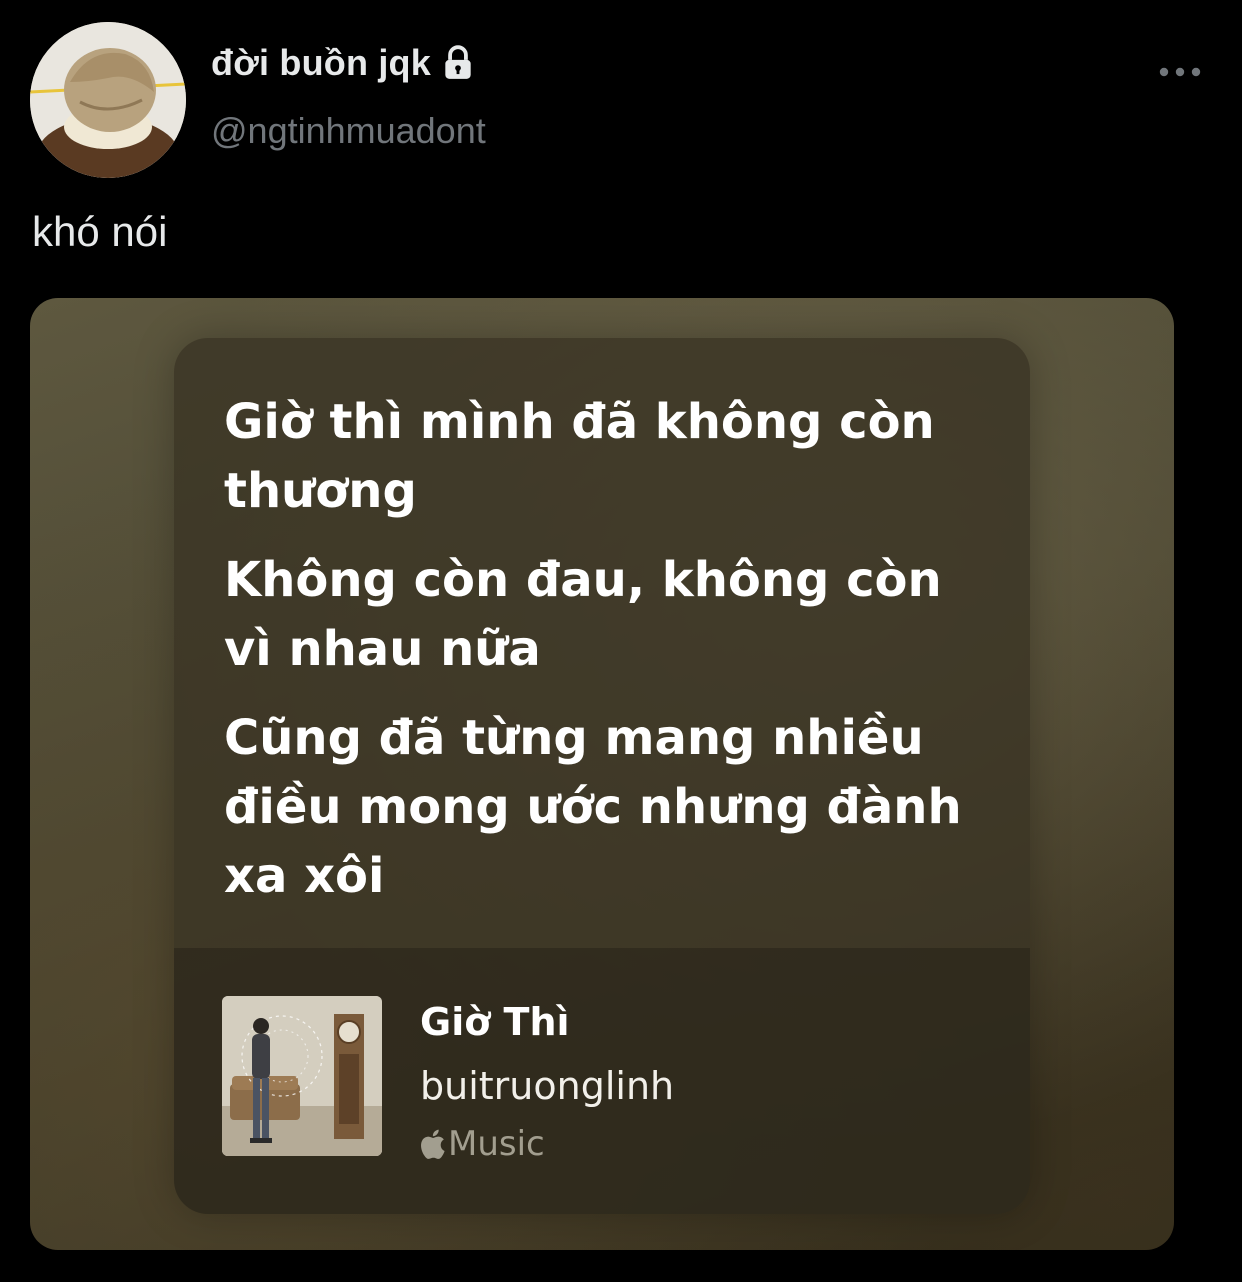  I want to click on apple-logo-icon, so click(432, 1144).